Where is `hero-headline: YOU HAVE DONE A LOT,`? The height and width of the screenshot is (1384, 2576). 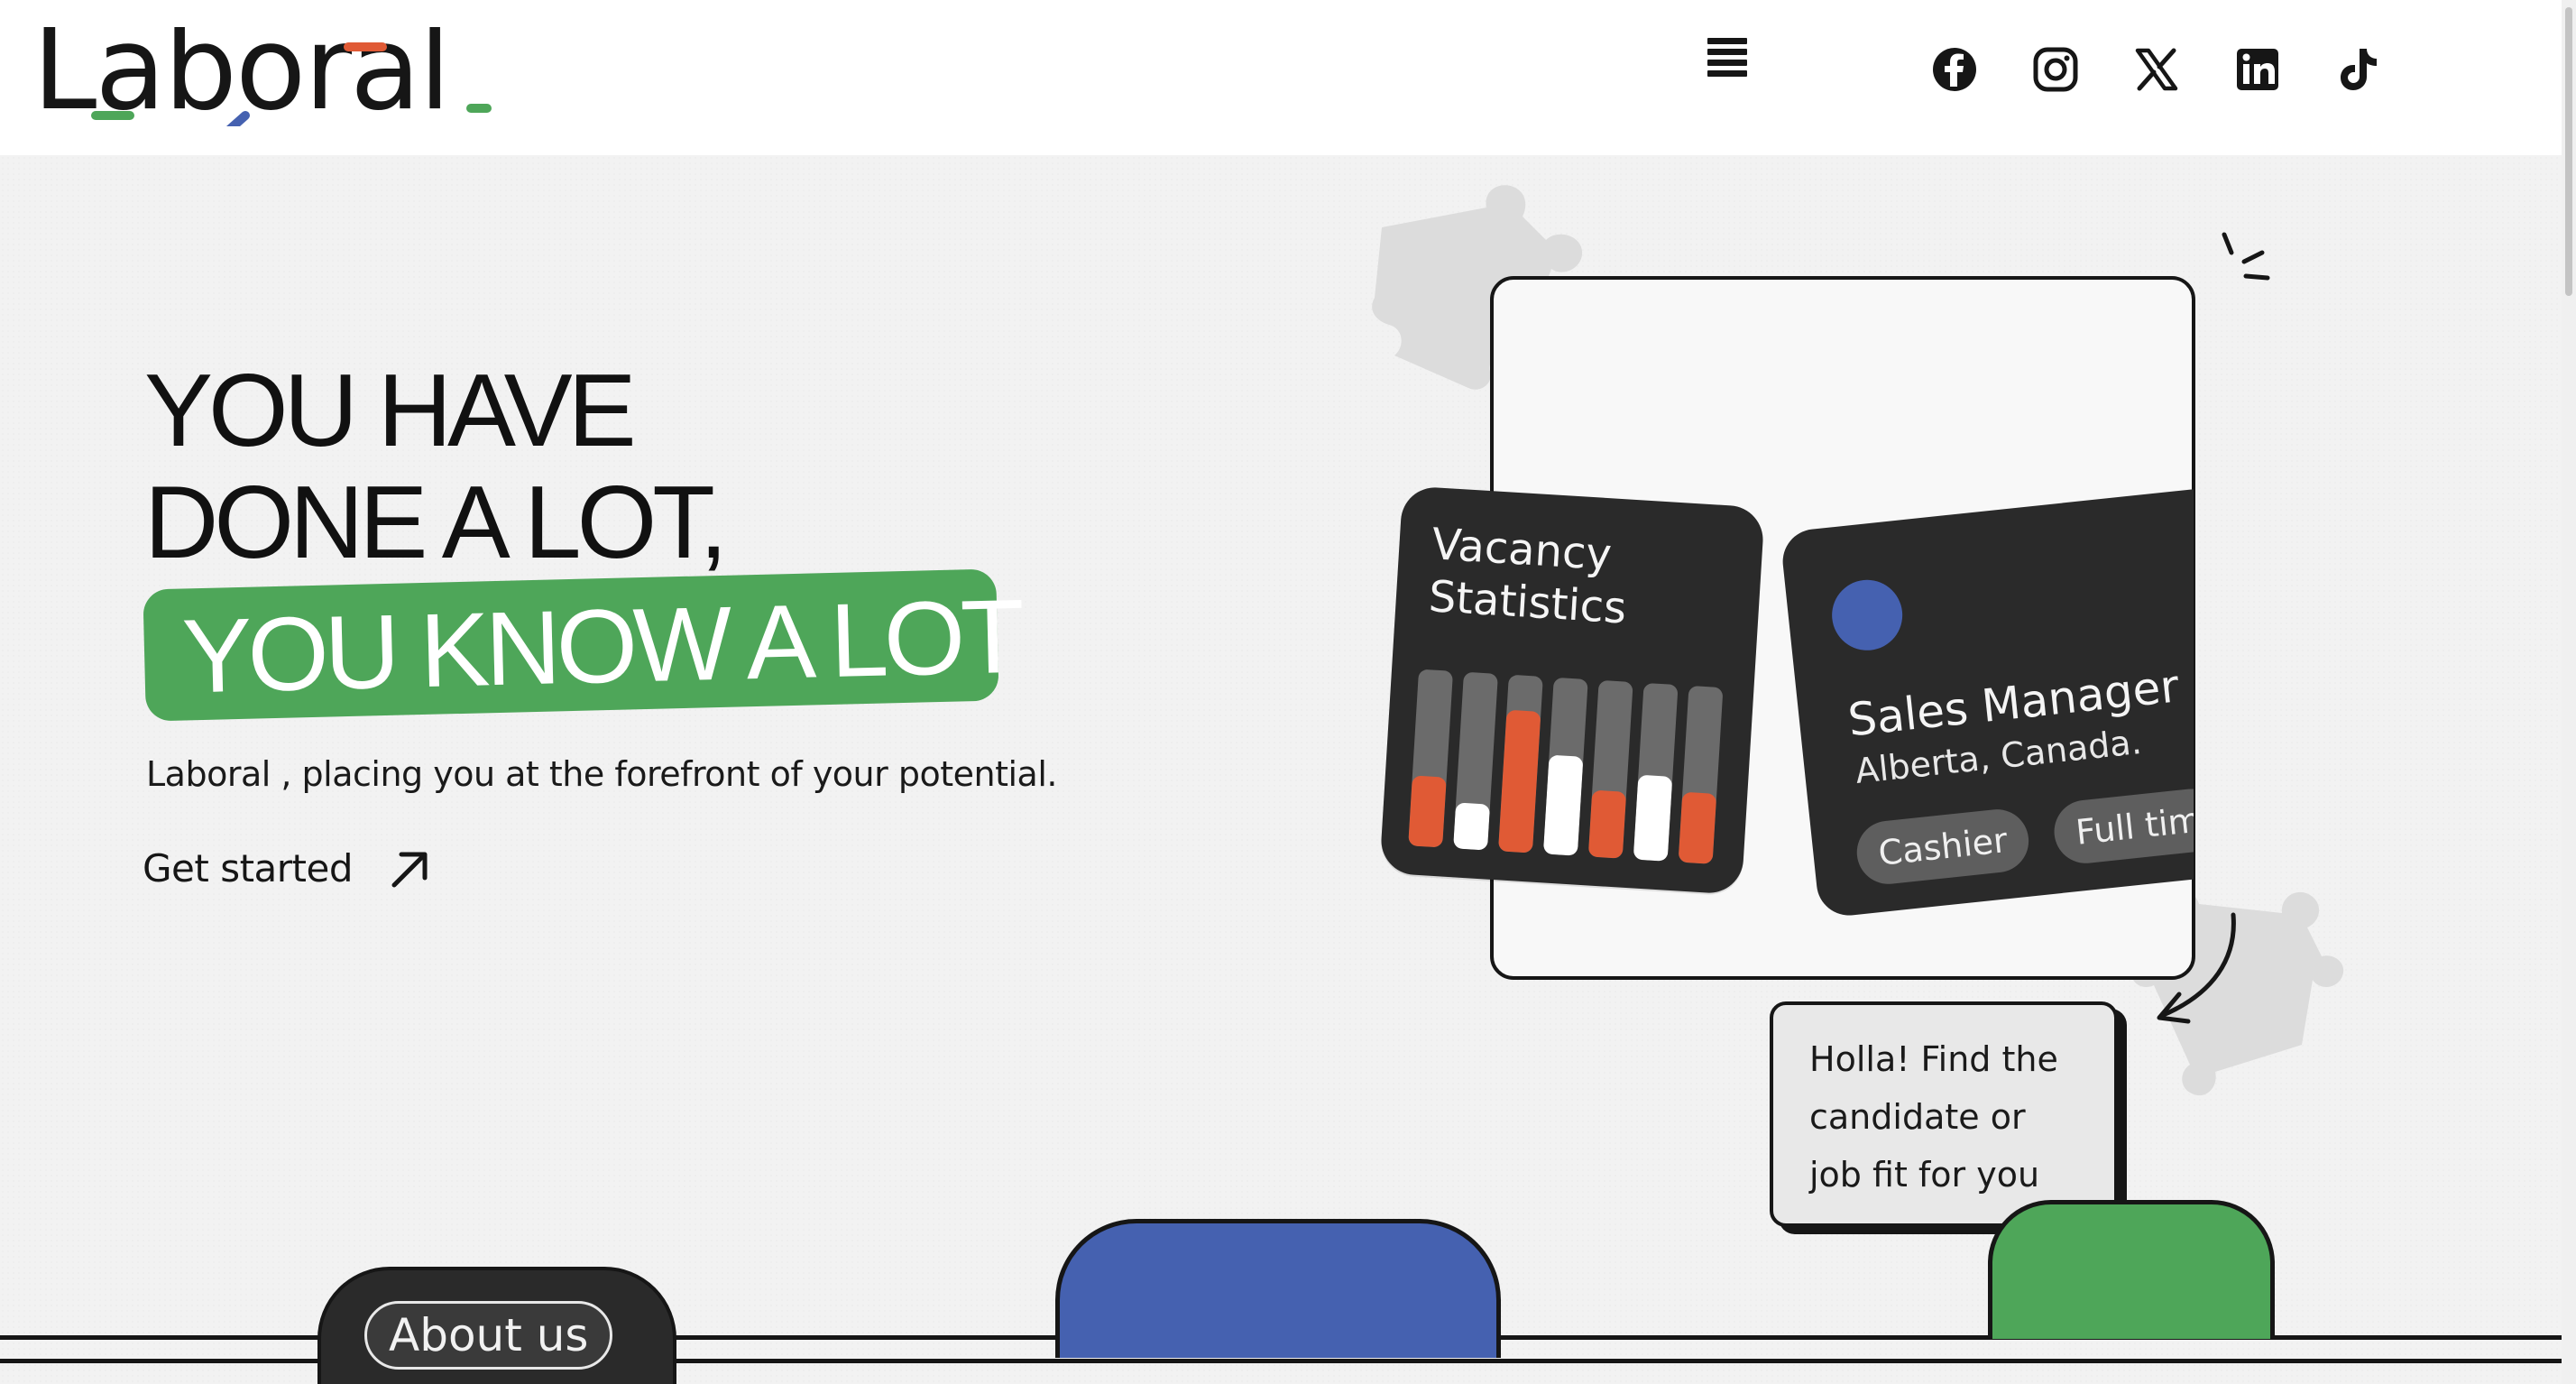
hero-headline: YOU HAVE DONE A LOT, is located at coordinates (436, 467).